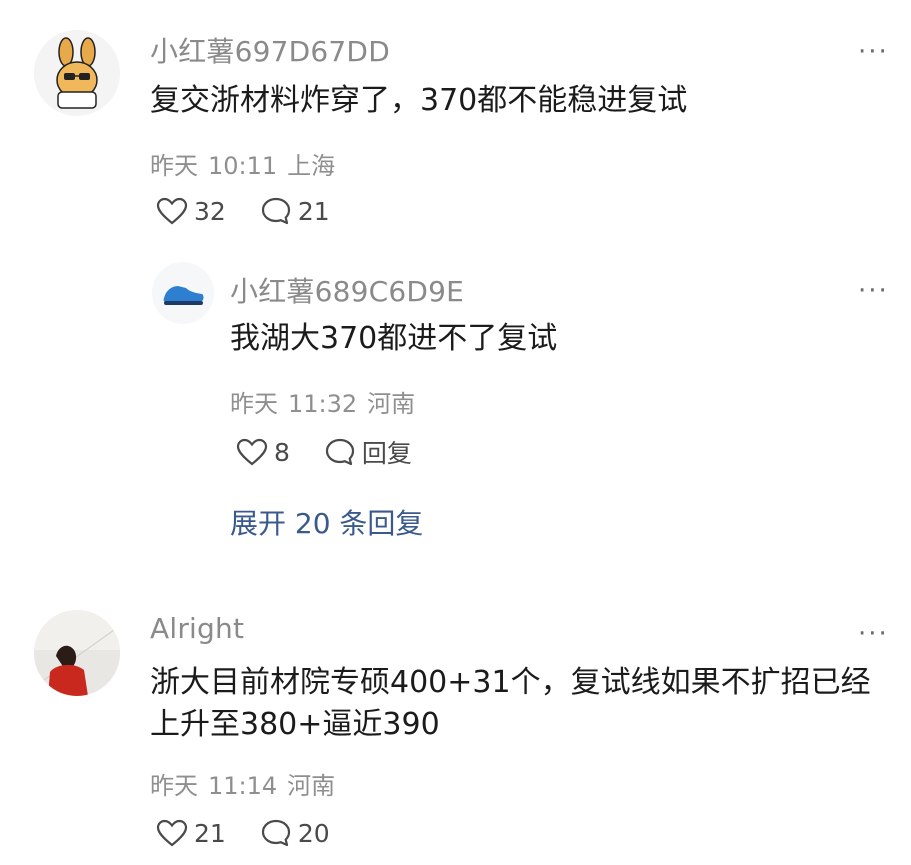 The height and width of the screenshot is (865, 911). I want to click on comment-text: 复交浙材料炸穿了，370都不能稳进复试, so click(419, 100).